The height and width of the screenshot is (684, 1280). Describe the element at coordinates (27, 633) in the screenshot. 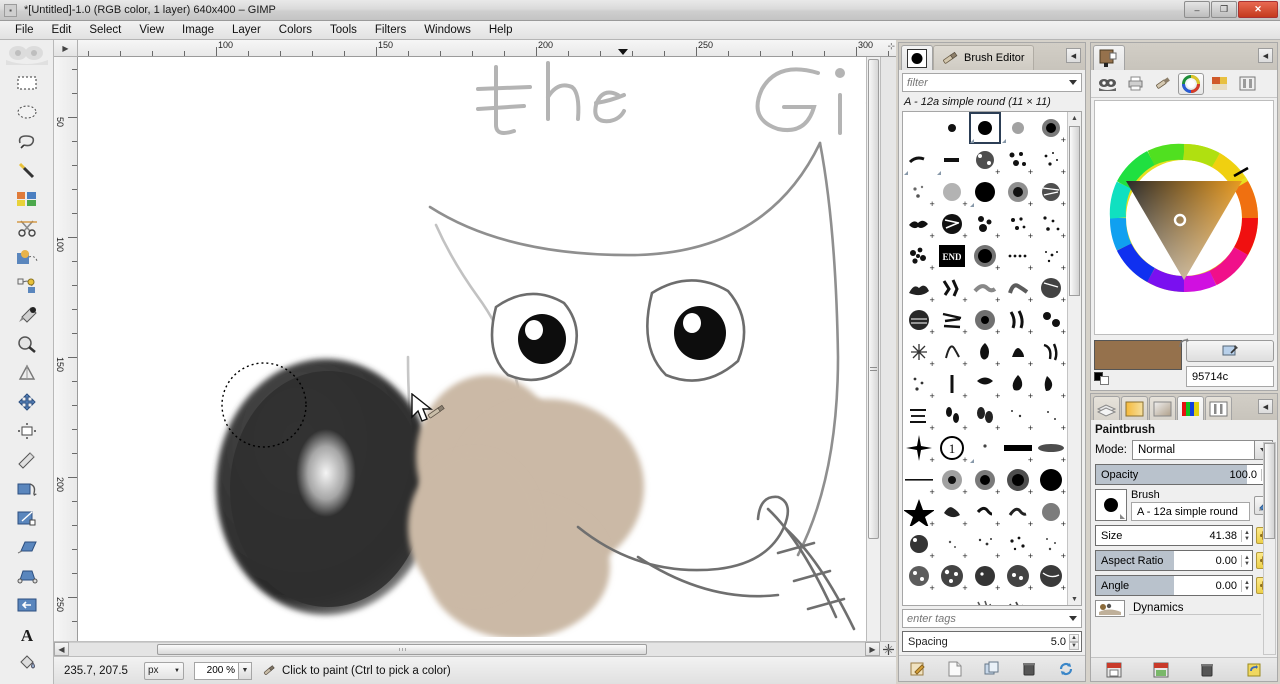

I see `tool-text: A` at that location.